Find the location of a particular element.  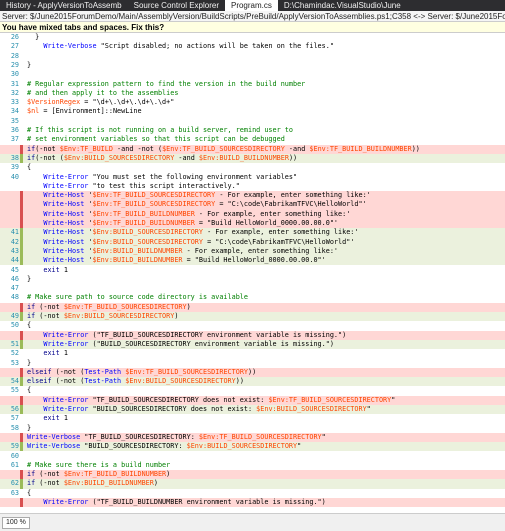

line-number: 28 is located at coordinates (14, 55).